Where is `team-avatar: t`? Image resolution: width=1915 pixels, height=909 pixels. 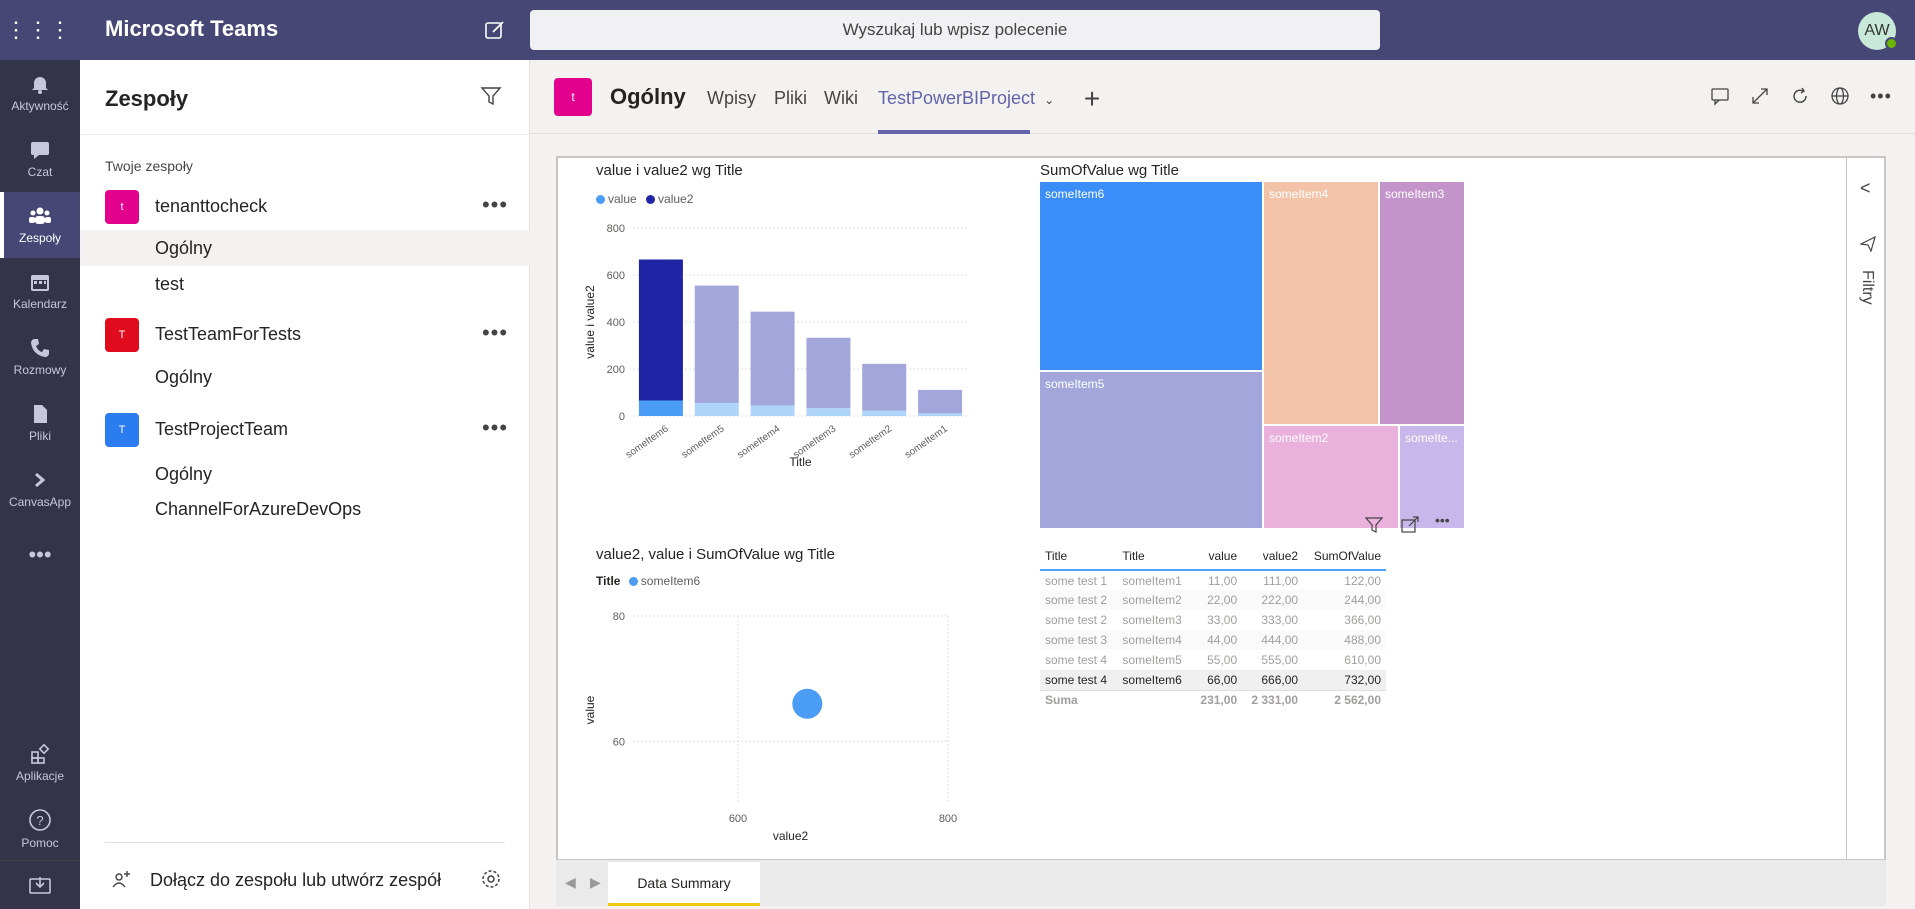
team-avatar: t is located at coordinates (122, 207).